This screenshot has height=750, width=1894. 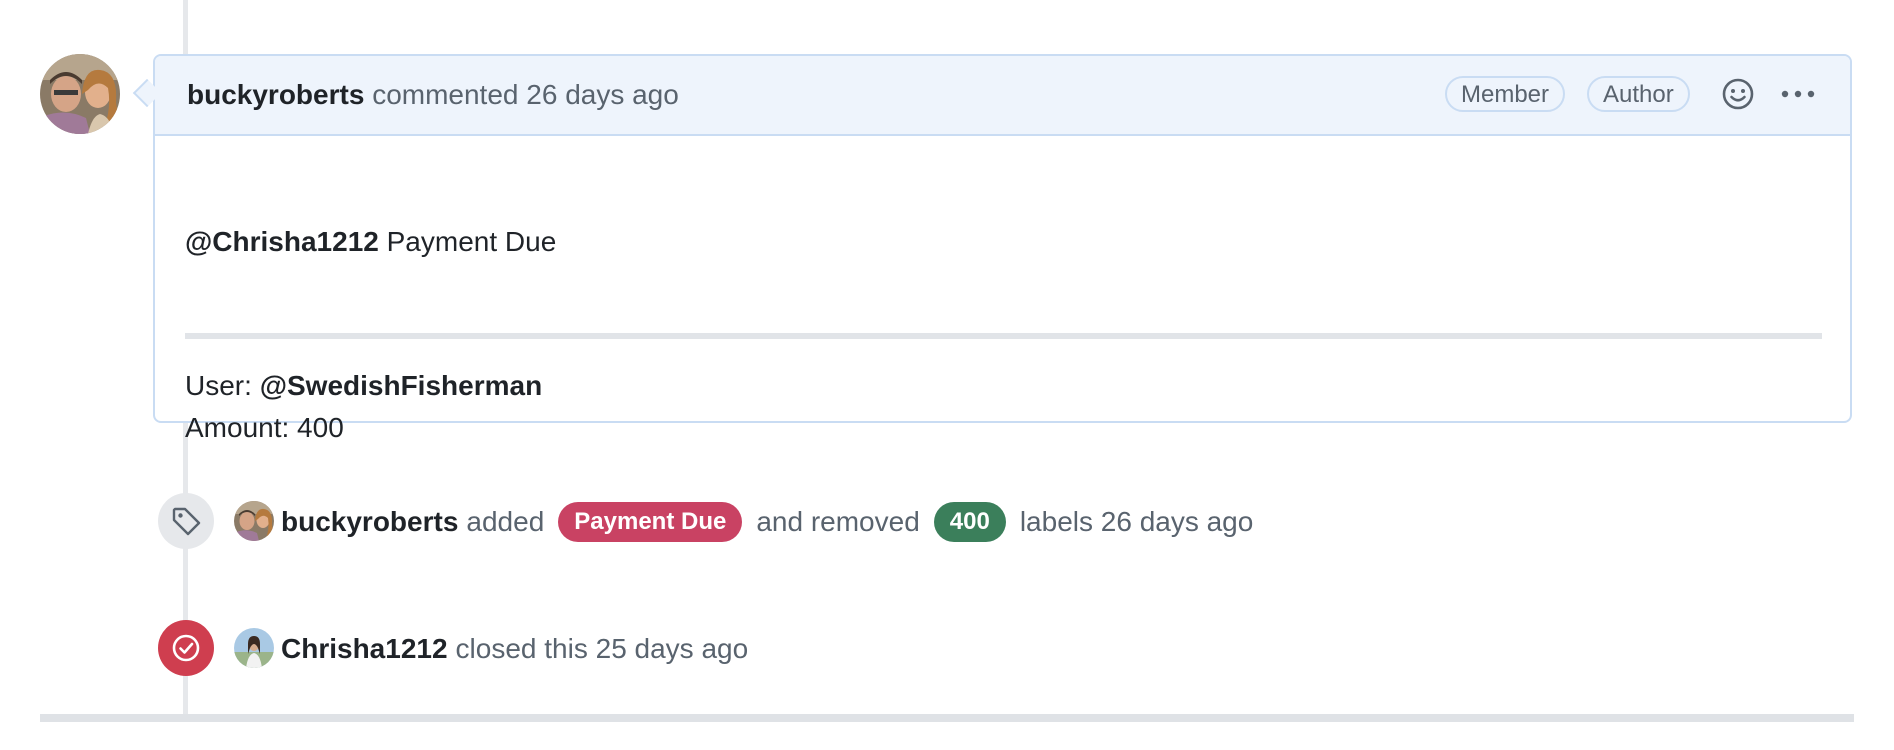 I want to click on closed-event: Chrisha1212 closed this 25 days ago, so click(x=514, y=649).